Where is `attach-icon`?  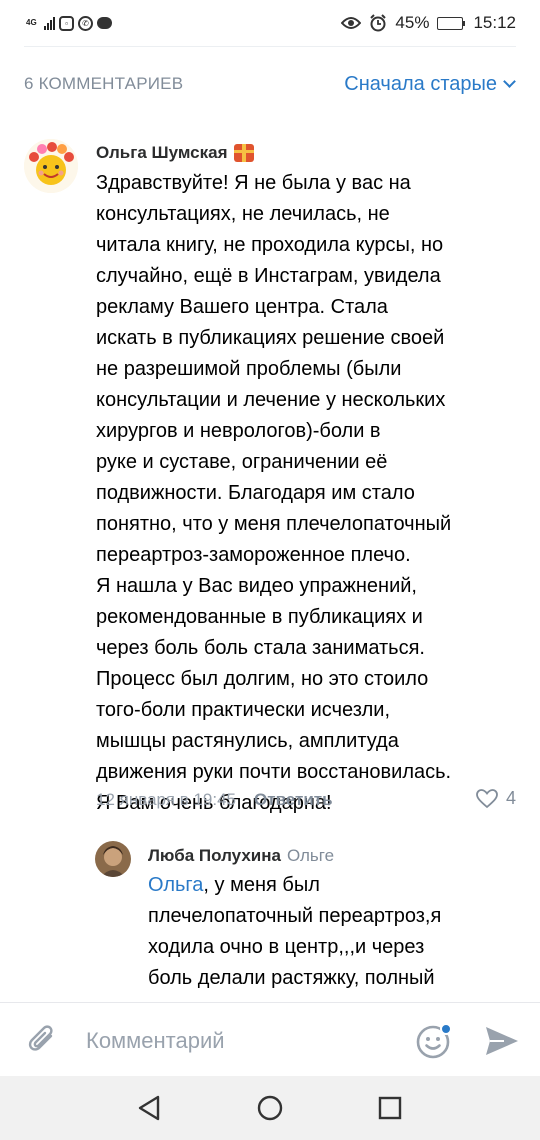 attach-icon is located at coordinates (42, 1039).